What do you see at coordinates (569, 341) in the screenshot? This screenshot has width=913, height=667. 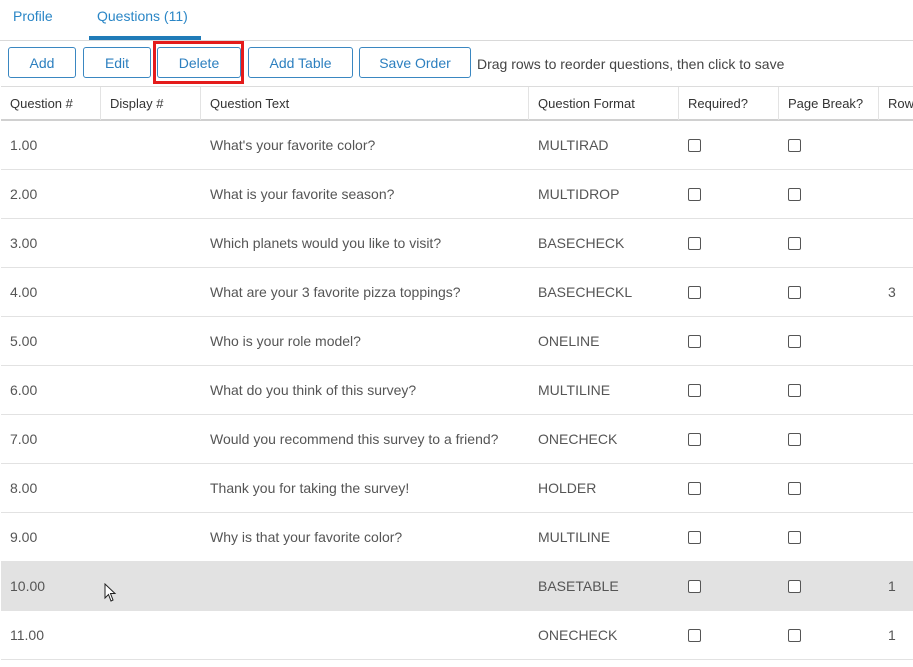 I see `question-format-cell: ONELINE` at bounding box center [569, 341].